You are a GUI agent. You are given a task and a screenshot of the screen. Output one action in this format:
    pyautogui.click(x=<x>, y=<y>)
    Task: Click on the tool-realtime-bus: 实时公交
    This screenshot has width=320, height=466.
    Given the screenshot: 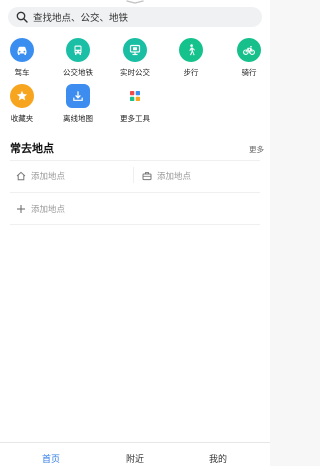 What is the action you would take?
    pyautogui.click(x=135, y=61)
    